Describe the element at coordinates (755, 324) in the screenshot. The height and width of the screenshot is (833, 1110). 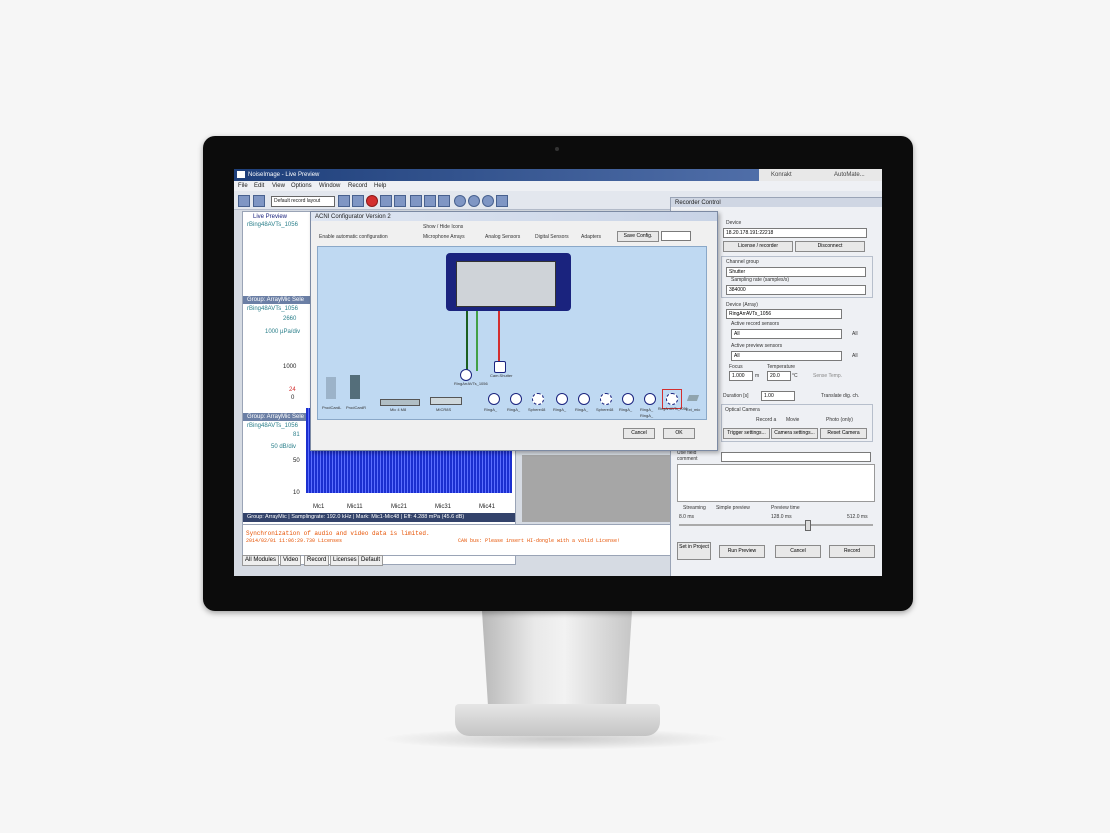
I see `active-record-label: Active record sensors` at that location.